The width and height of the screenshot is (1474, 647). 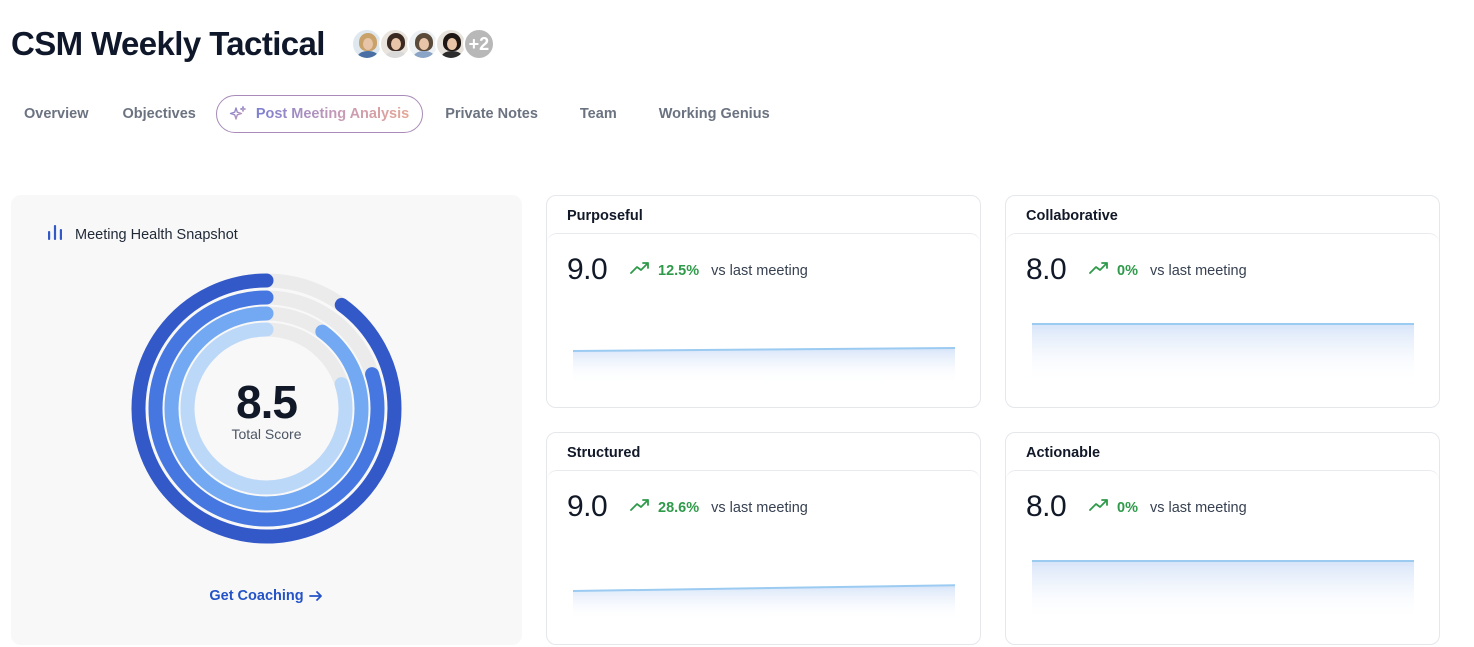 I want to click on page-header: CSM Weekly Tactical +2, so click(x=253, y=44).